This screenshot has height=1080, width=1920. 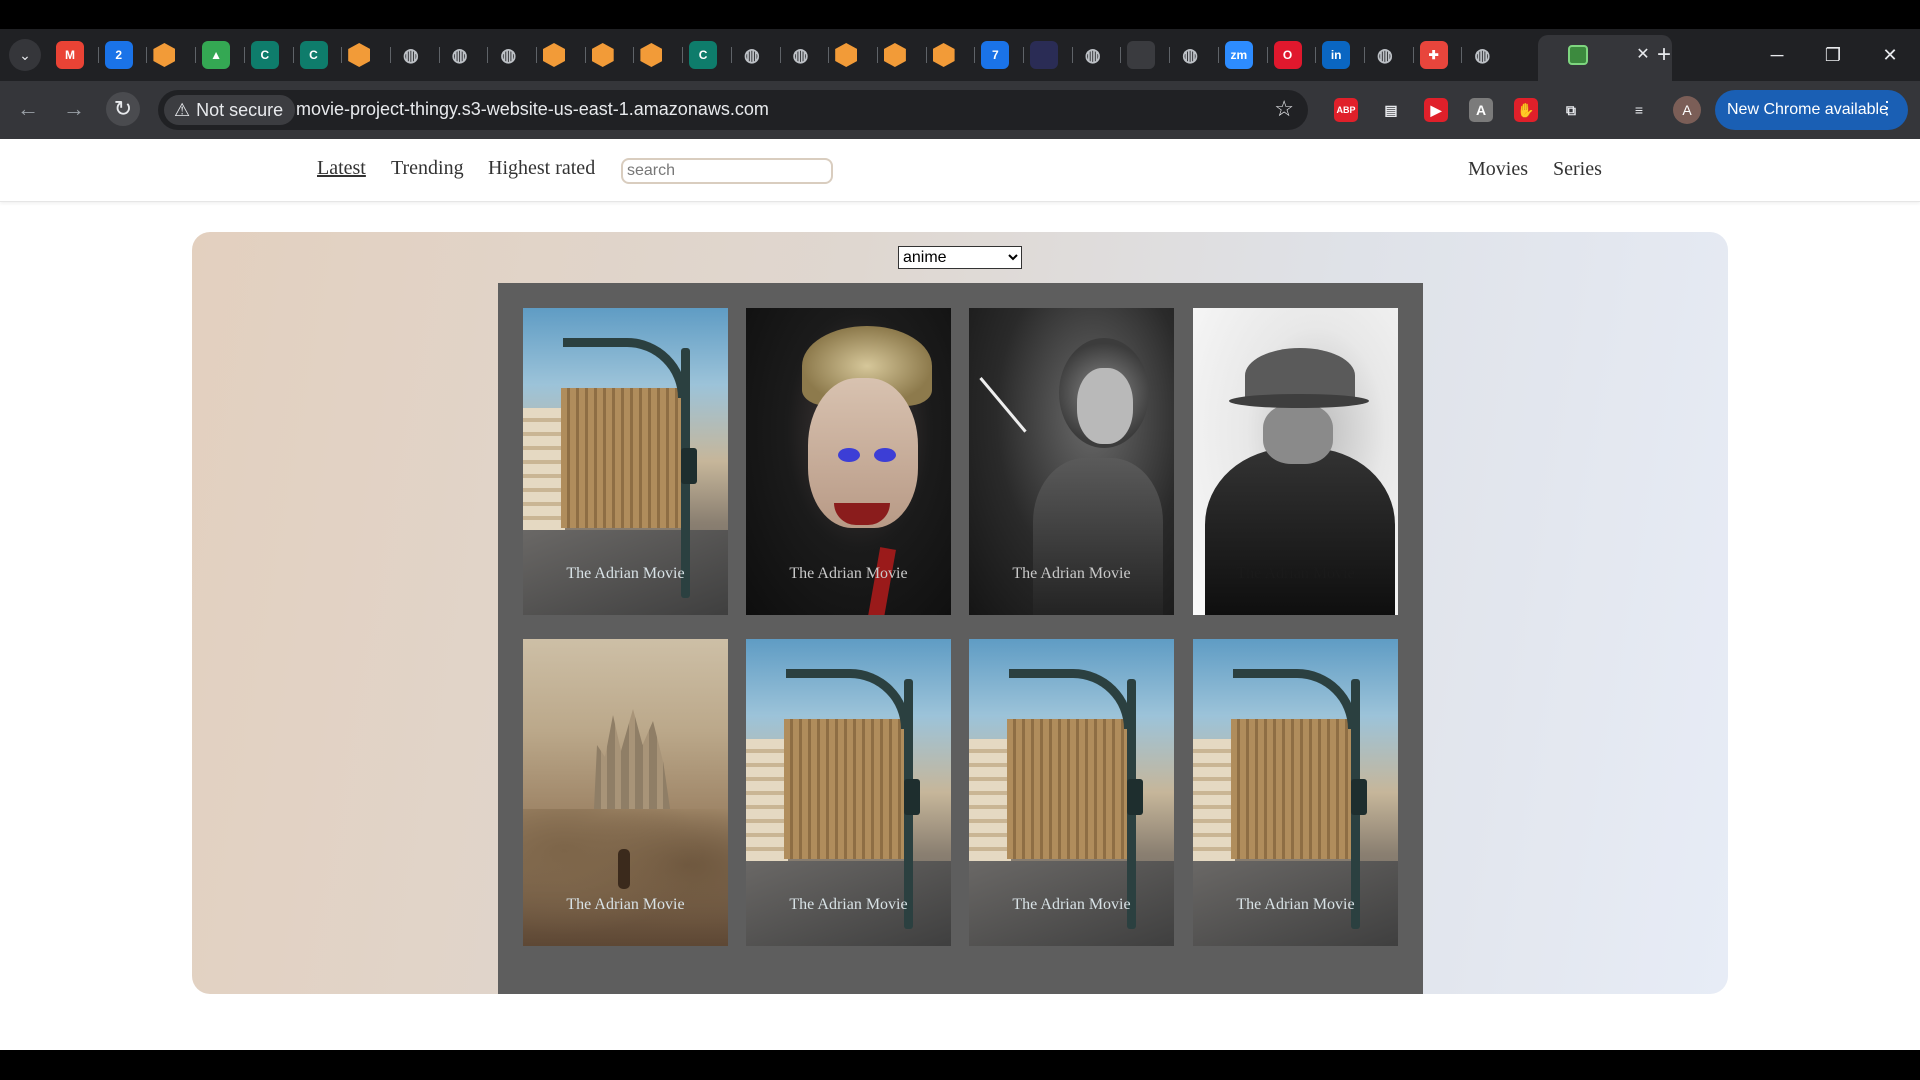 What do you see at coordinates (230, 110) in the screenshot?
I see `site-info-chip: ⚠ Not secure` at bounding box center [230, 110].